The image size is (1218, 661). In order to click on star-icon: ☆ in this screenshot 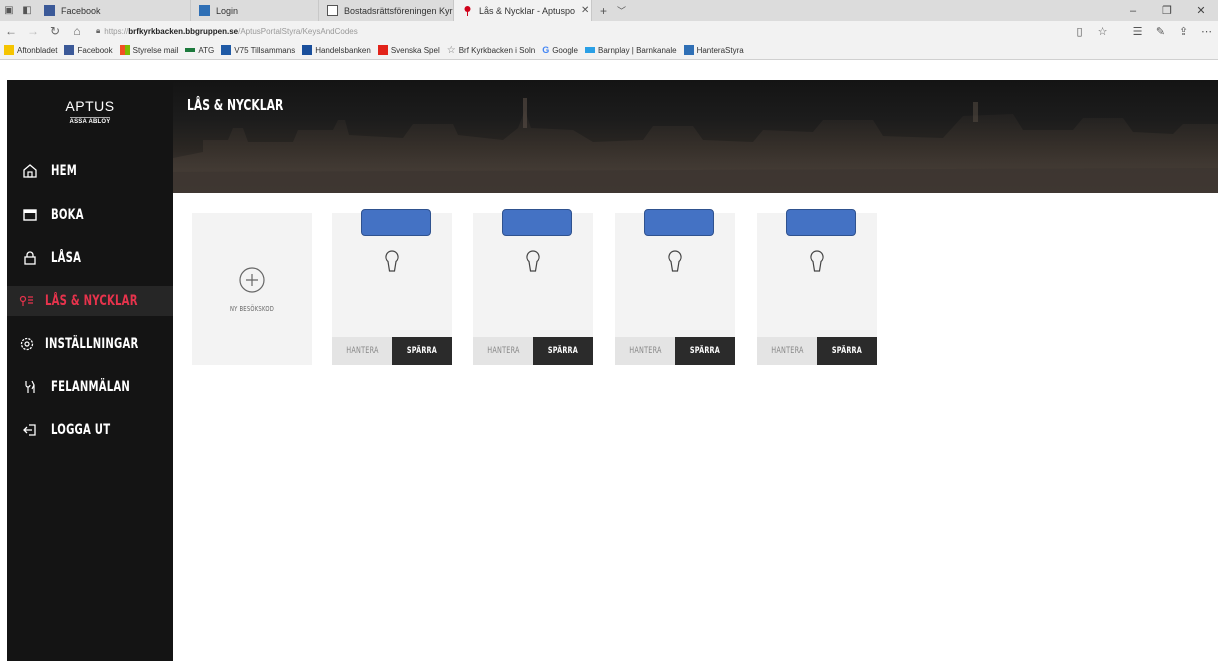, I will do `click(451, 50)`.